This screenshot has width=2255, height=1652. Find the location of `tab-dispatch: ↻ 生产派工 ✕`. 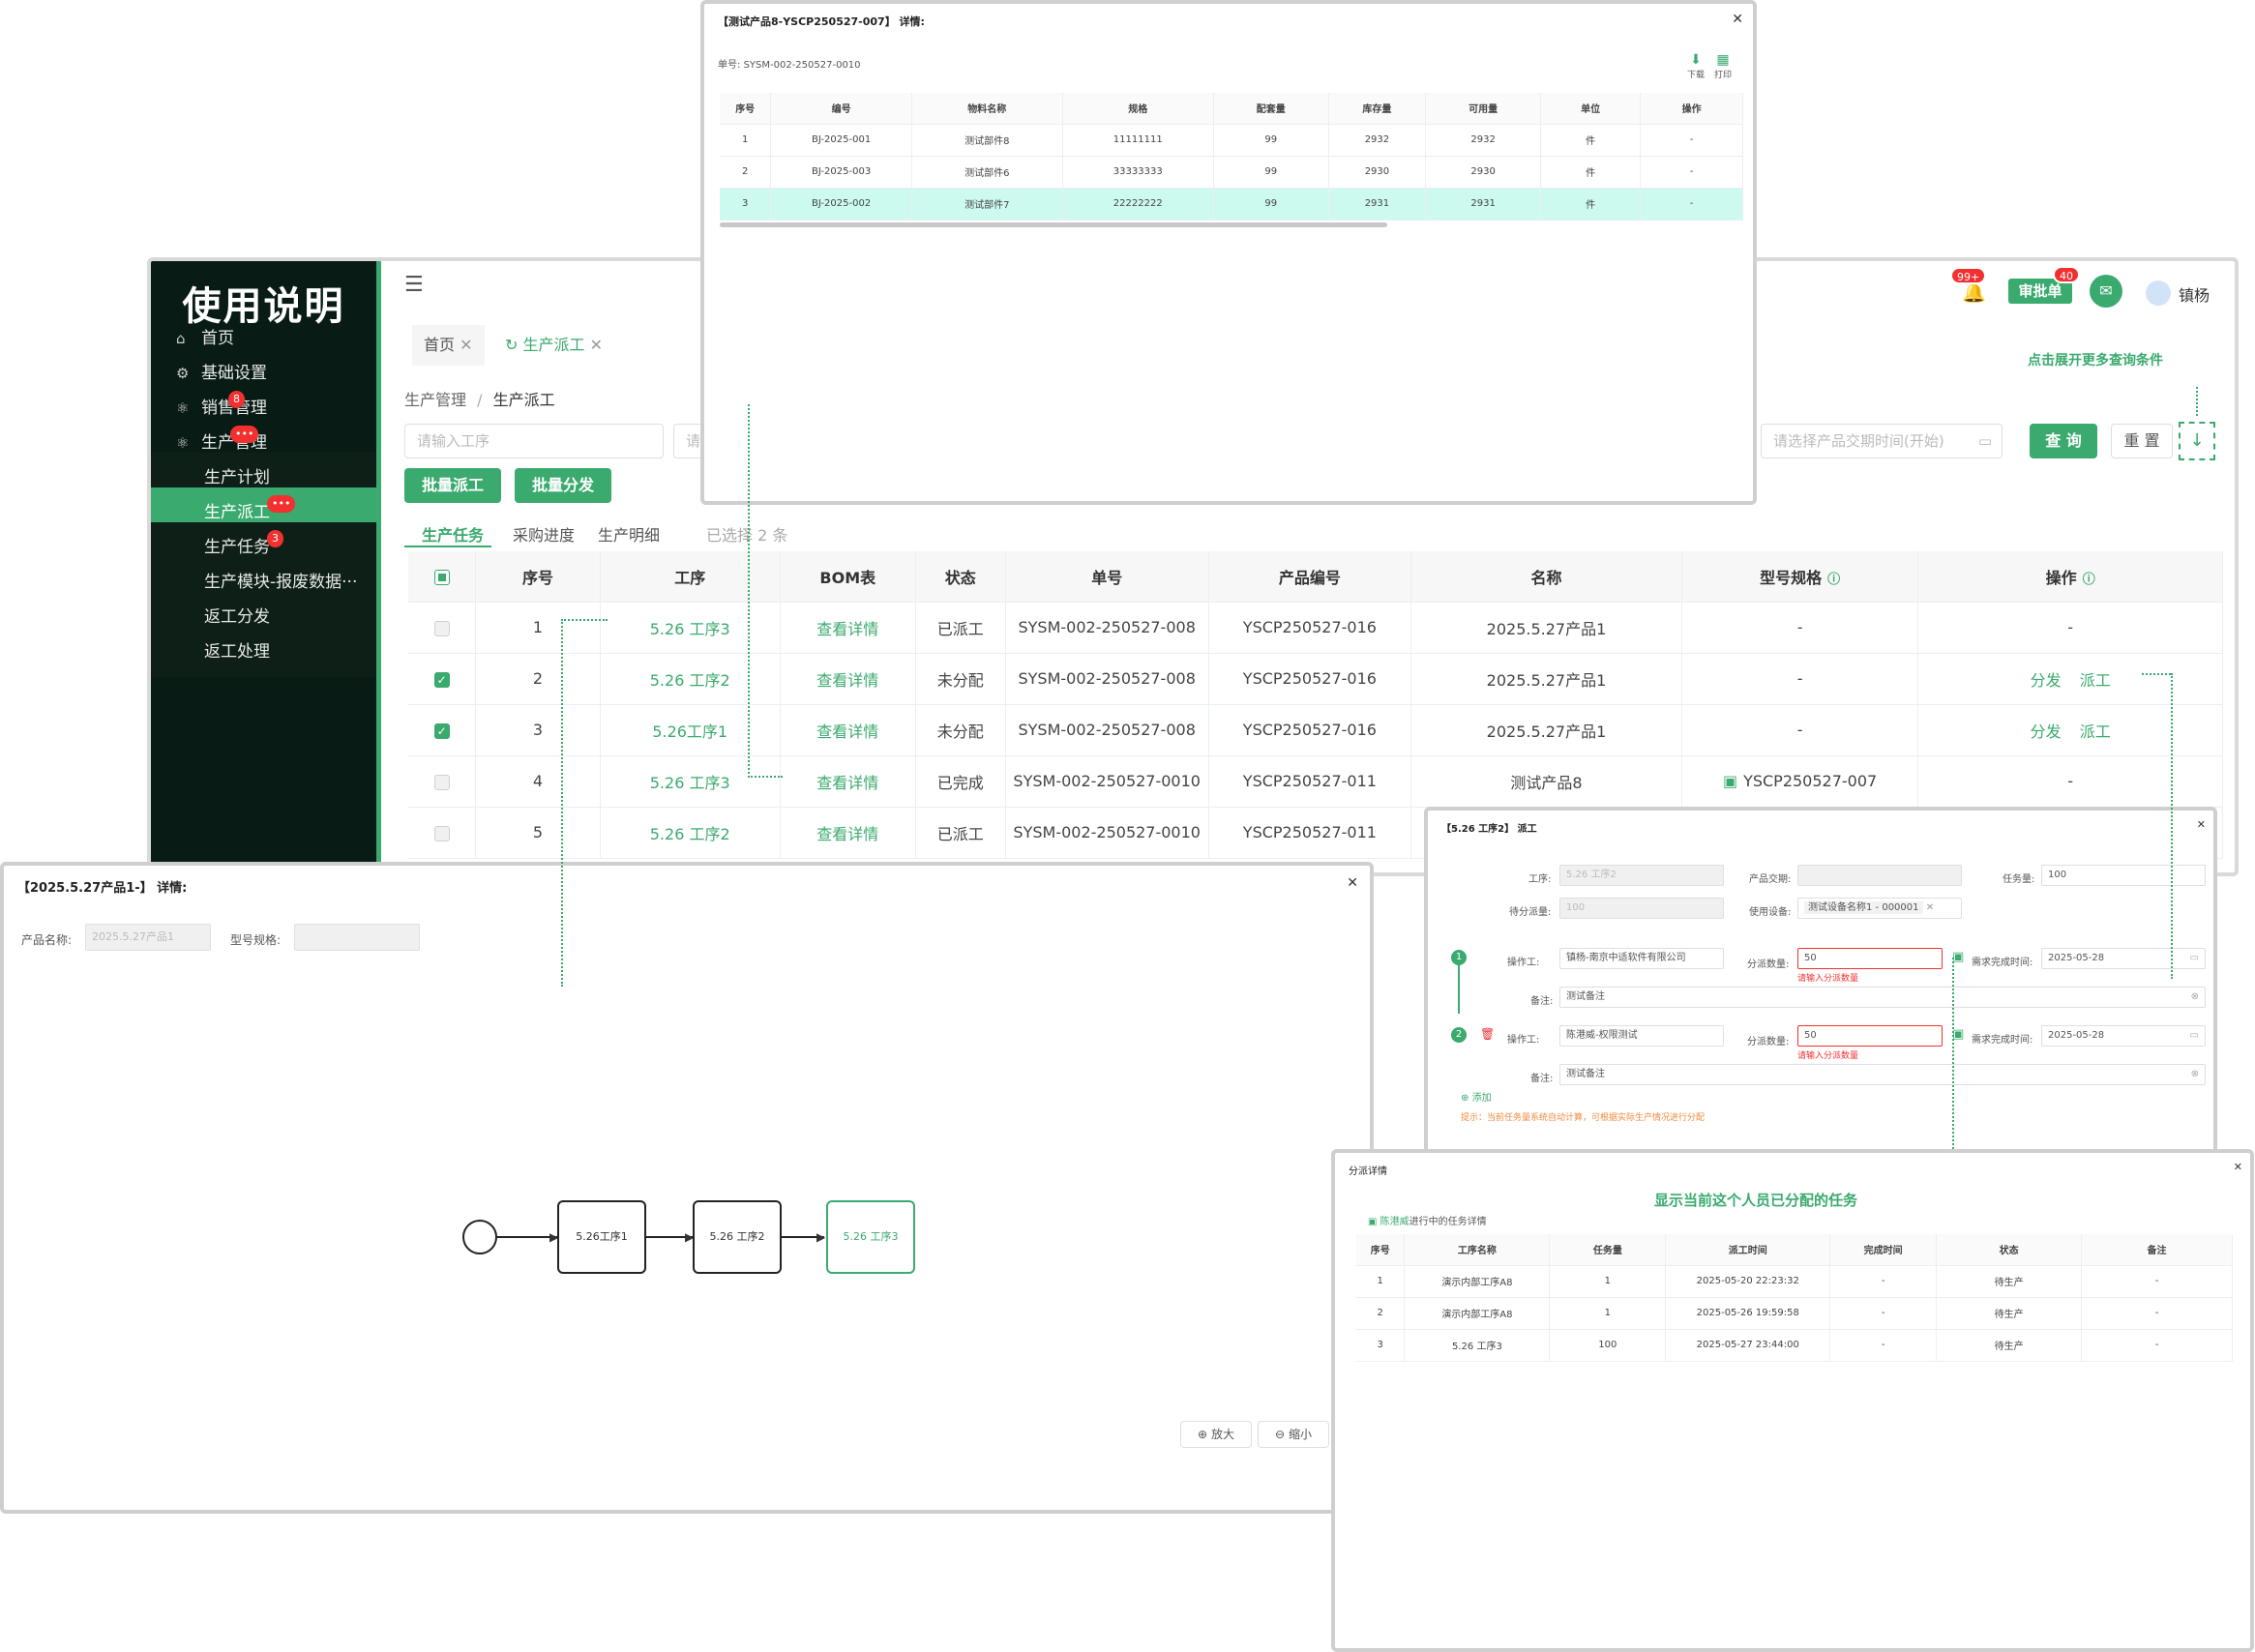

tab-dispatch: ↻ 生产派工 ✕ is located at coordinates (554, 345).